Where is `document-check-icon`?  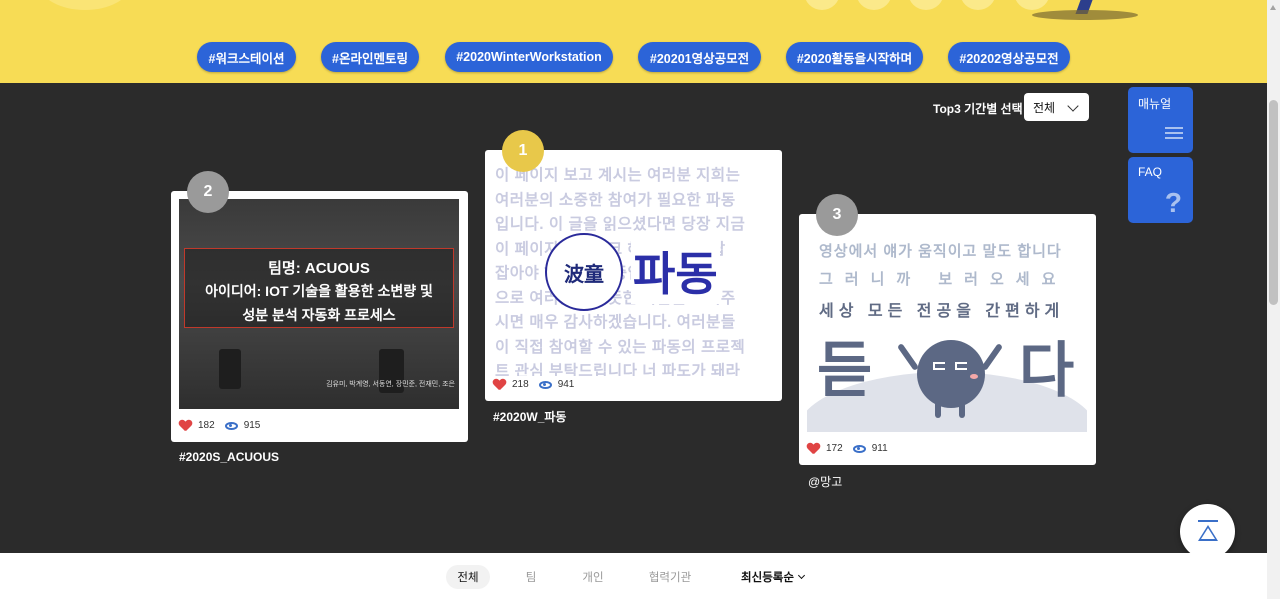
document-check-icon is located at coordinates (1174, 135).